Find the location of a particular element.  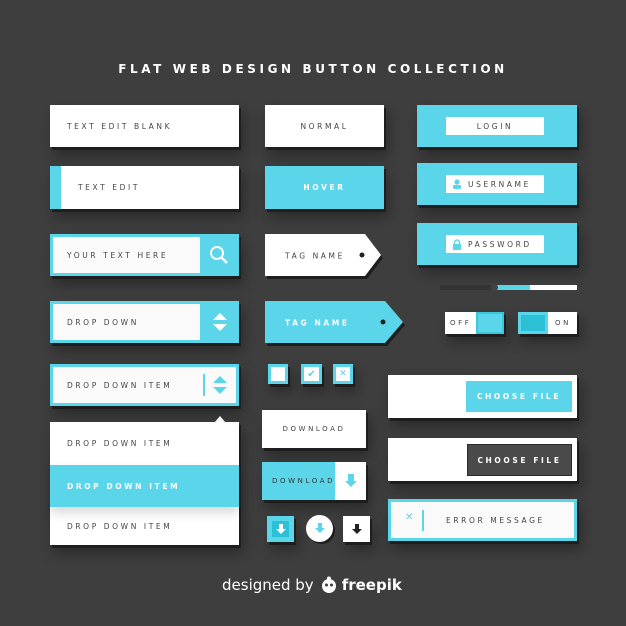

toggle-on: ON is located at coordinates (547, 323).